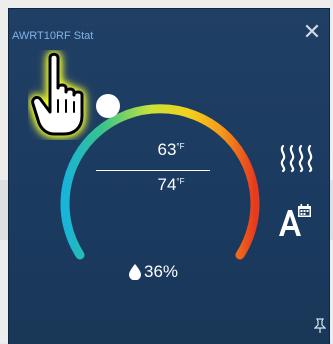 The width and height of the screenshot is (333, 344). I want to click on setpoint-divider, so click(153, 170).